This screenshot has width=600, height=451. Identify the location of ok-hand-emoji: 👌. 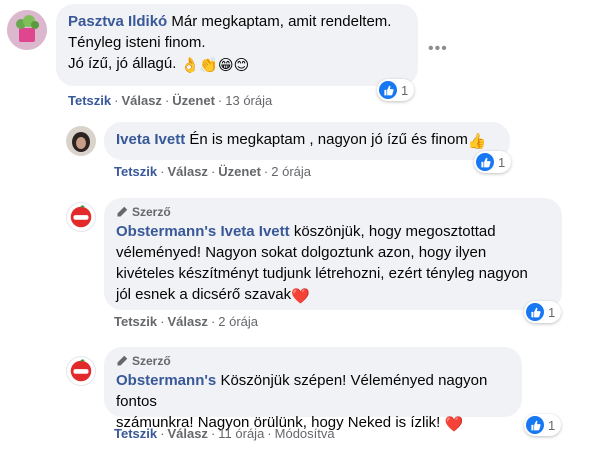
(190, 65).